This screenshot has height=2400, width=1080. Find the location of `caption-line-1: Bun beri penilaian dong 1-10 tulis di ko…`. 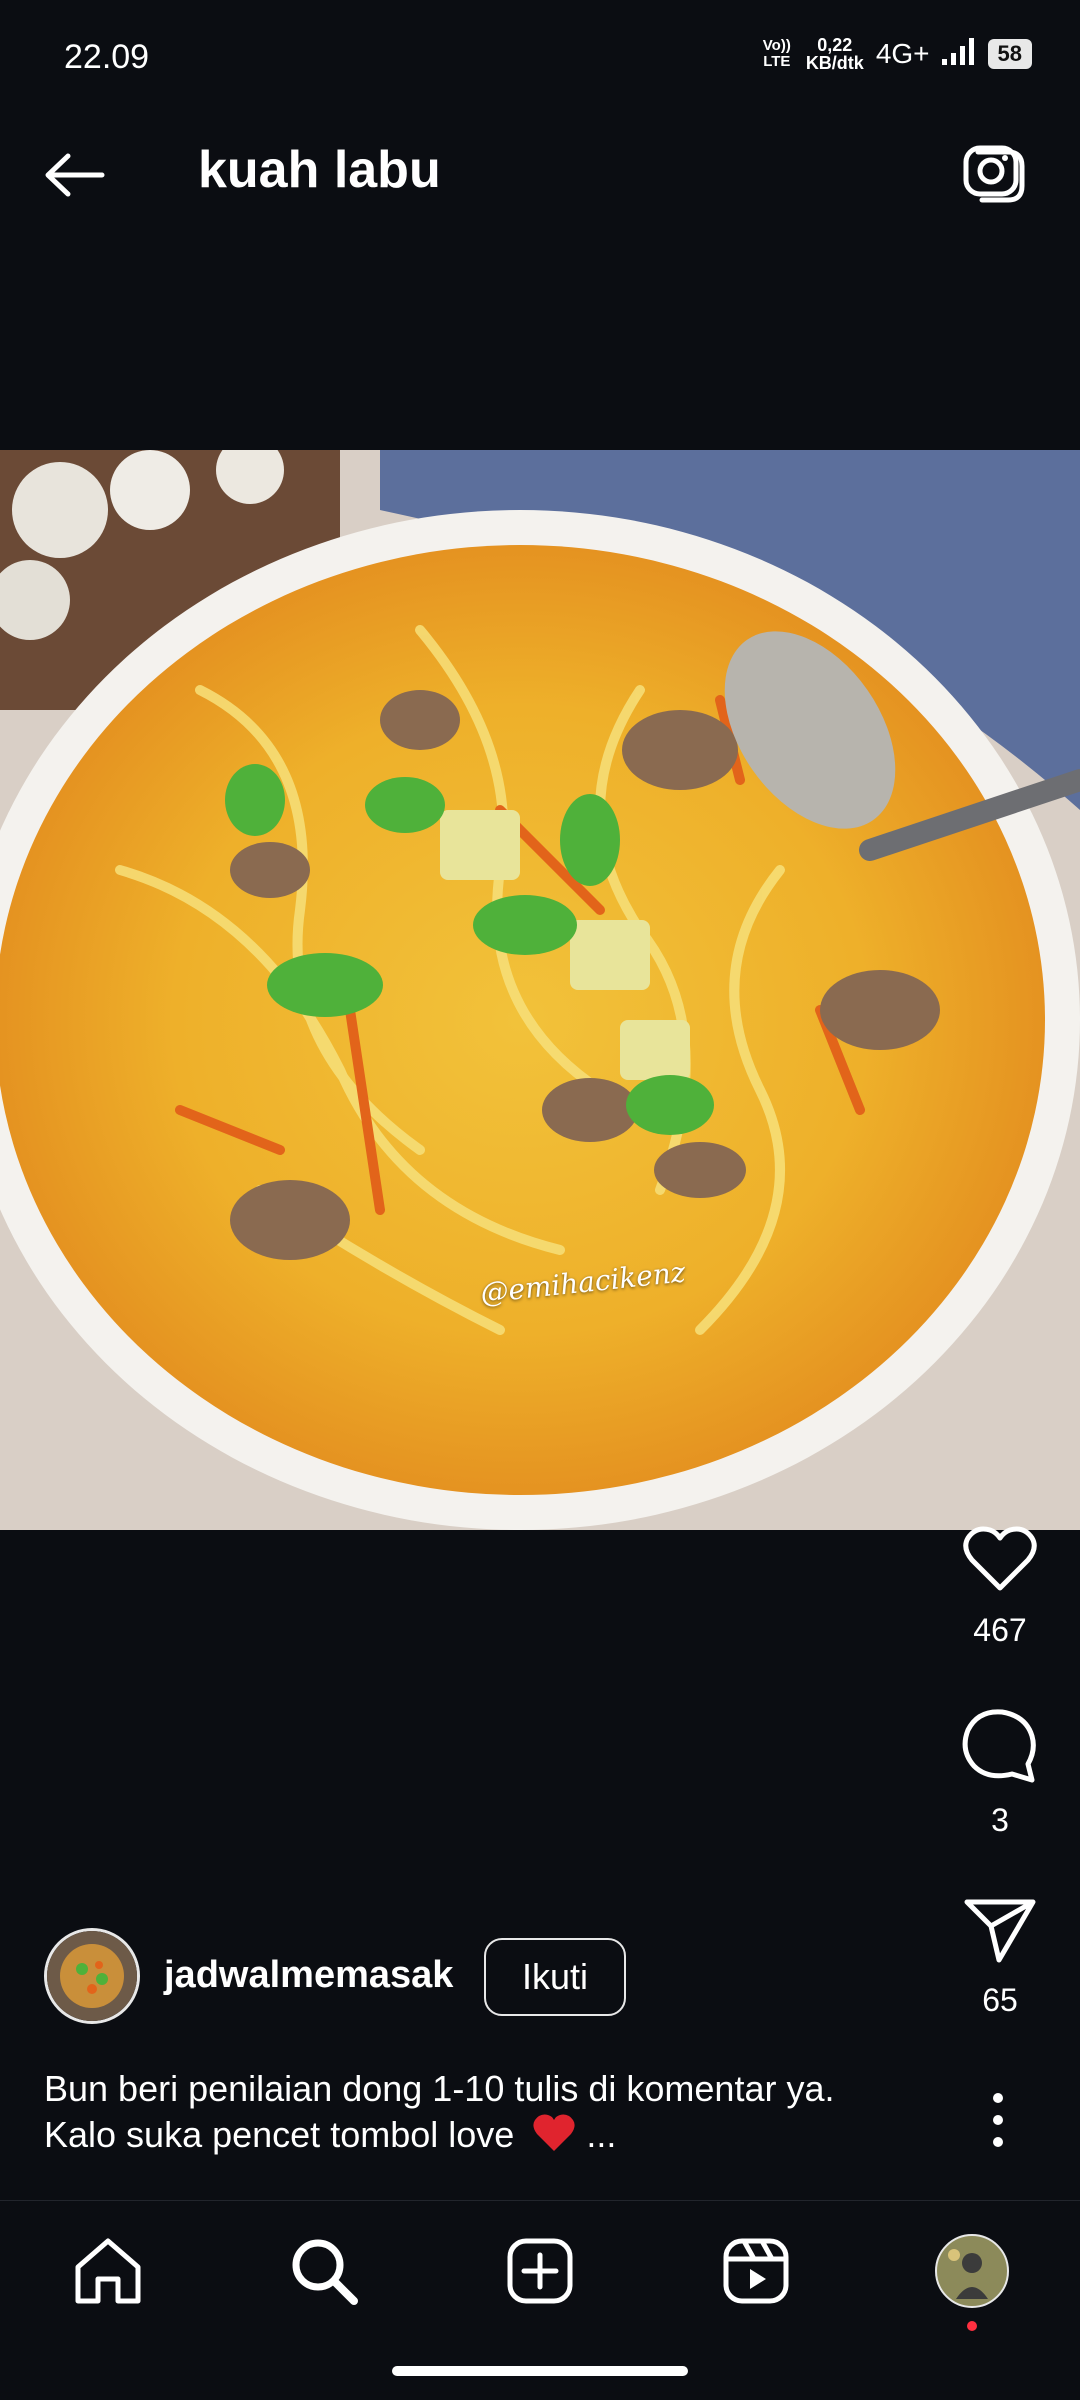

caption-line-1: Bun beri penilaian dong 1-10 tulis di ko… is located at coordinates (439, 2088).